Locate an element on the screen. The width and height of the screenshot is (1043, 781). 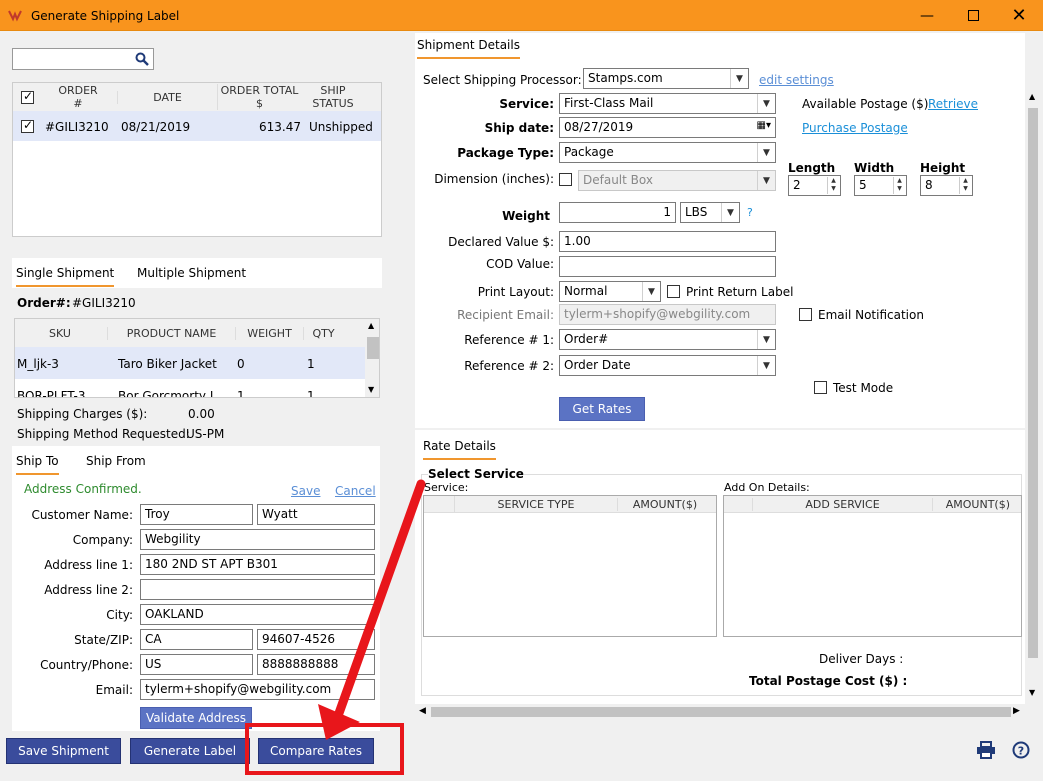
order-label: Order#: is located at coordinates (44, 303).